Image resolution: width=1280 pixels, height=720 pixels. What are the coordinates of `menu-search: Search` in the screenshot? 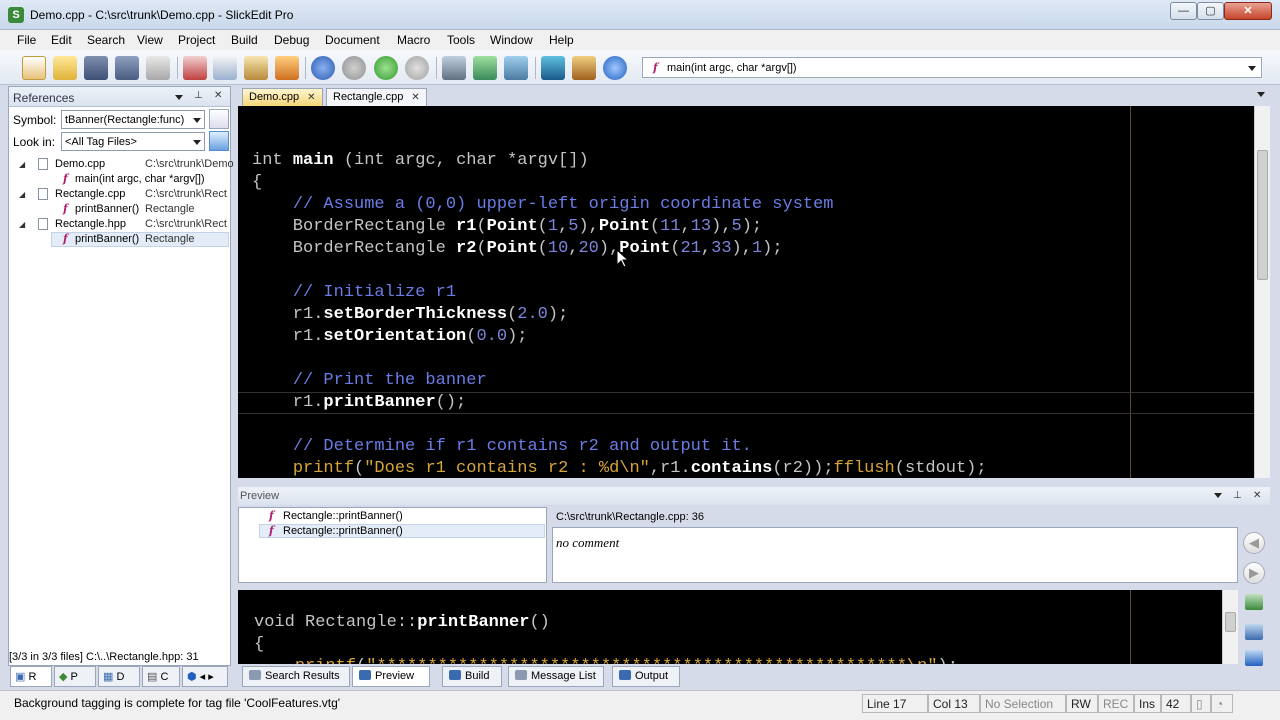 It's located at (106, 40).